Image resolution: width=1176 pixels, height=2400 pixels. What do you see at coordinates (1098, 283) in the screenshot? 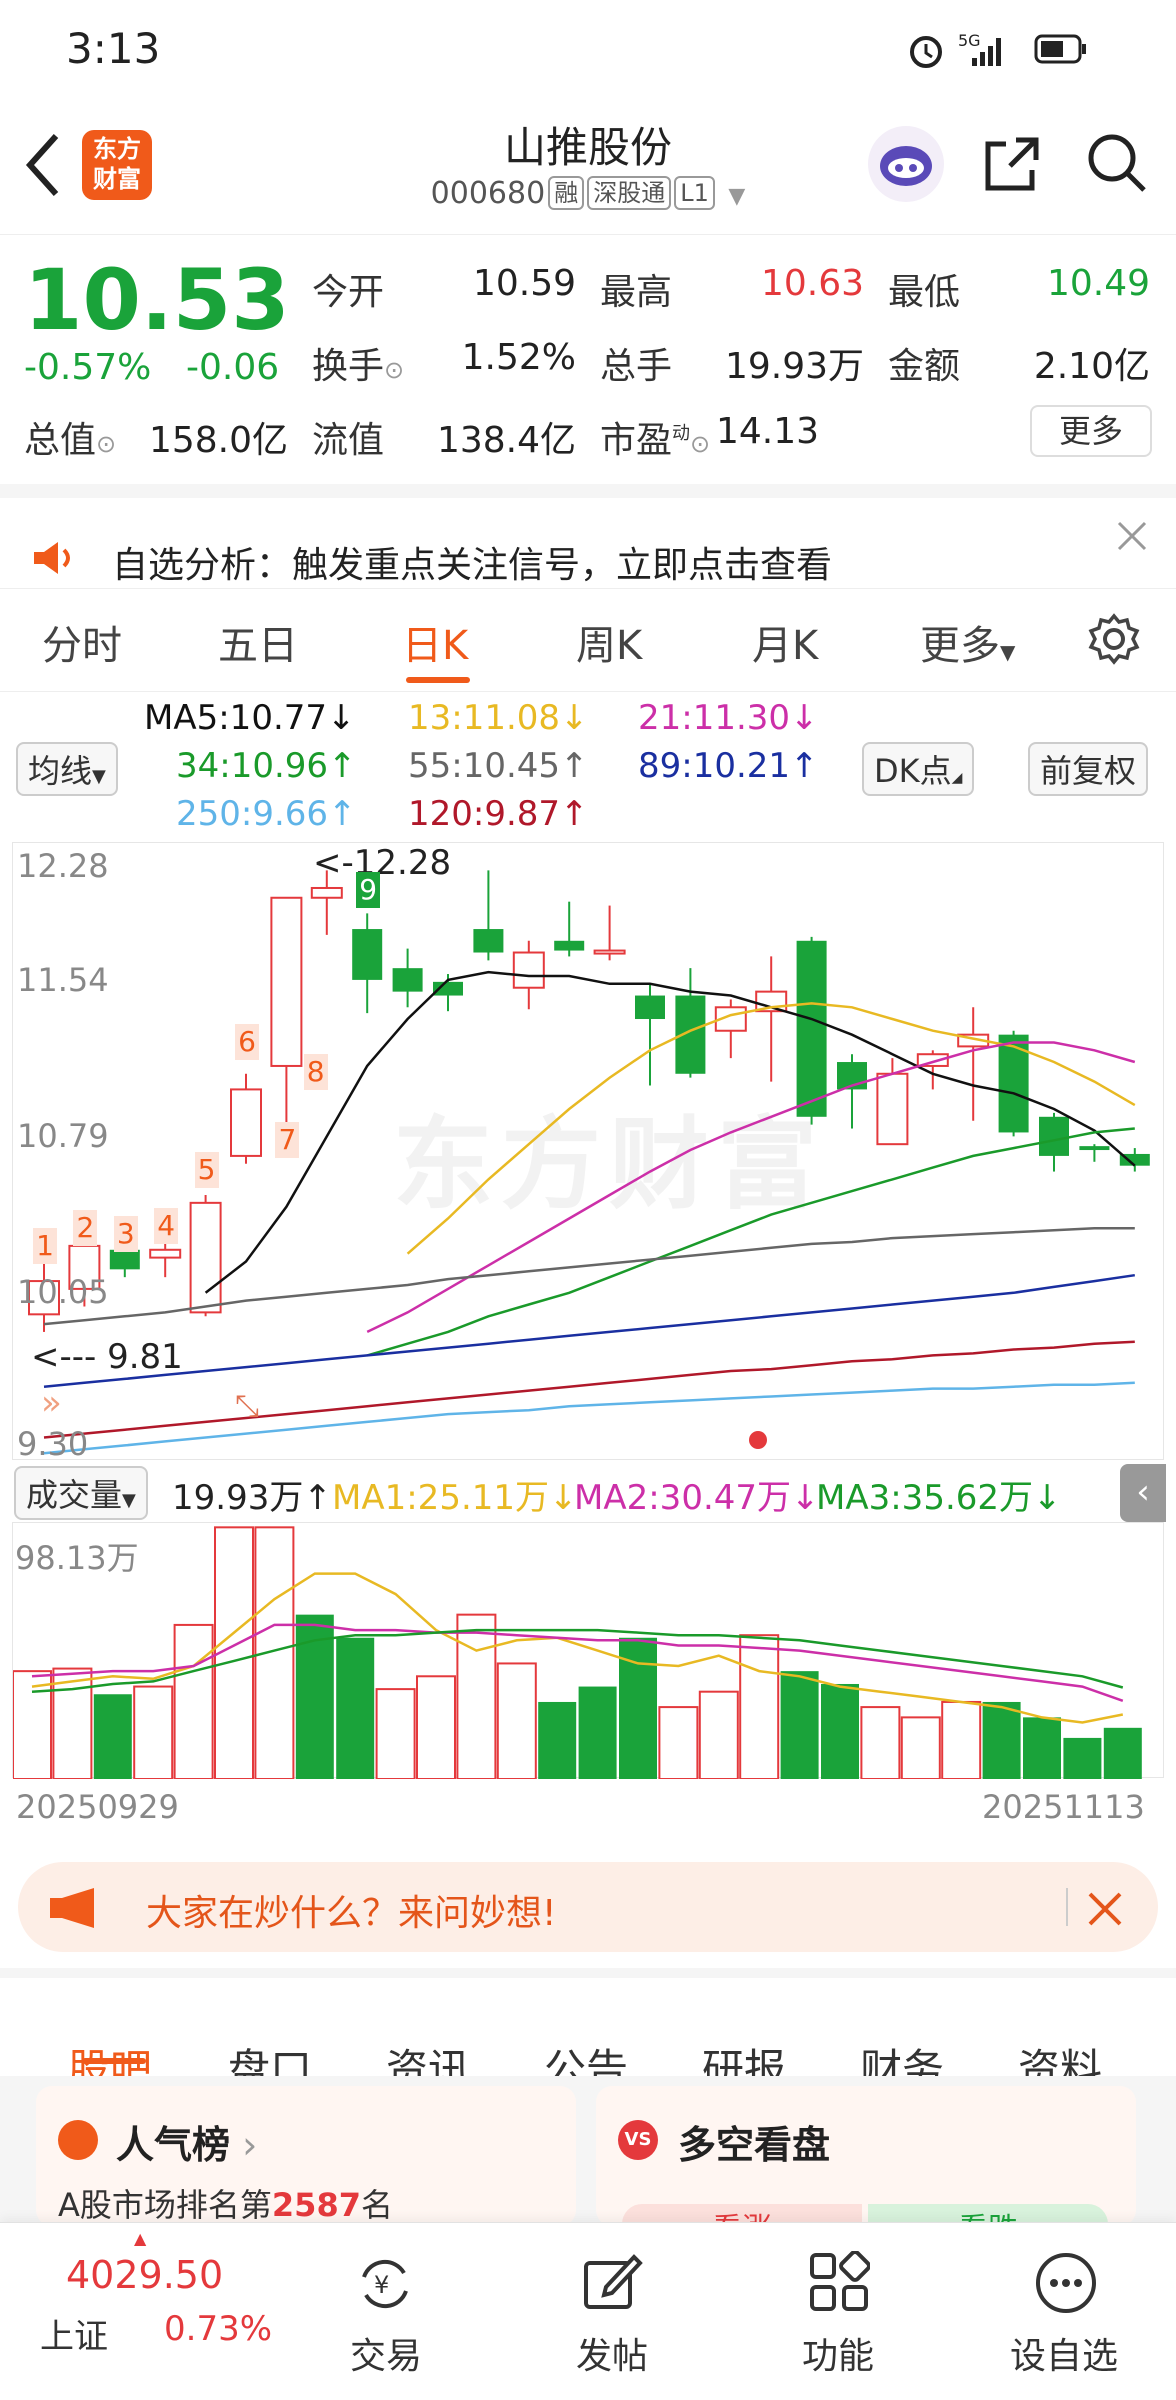
I see `low-value: 10.49` at bounding box center [1098, 283].